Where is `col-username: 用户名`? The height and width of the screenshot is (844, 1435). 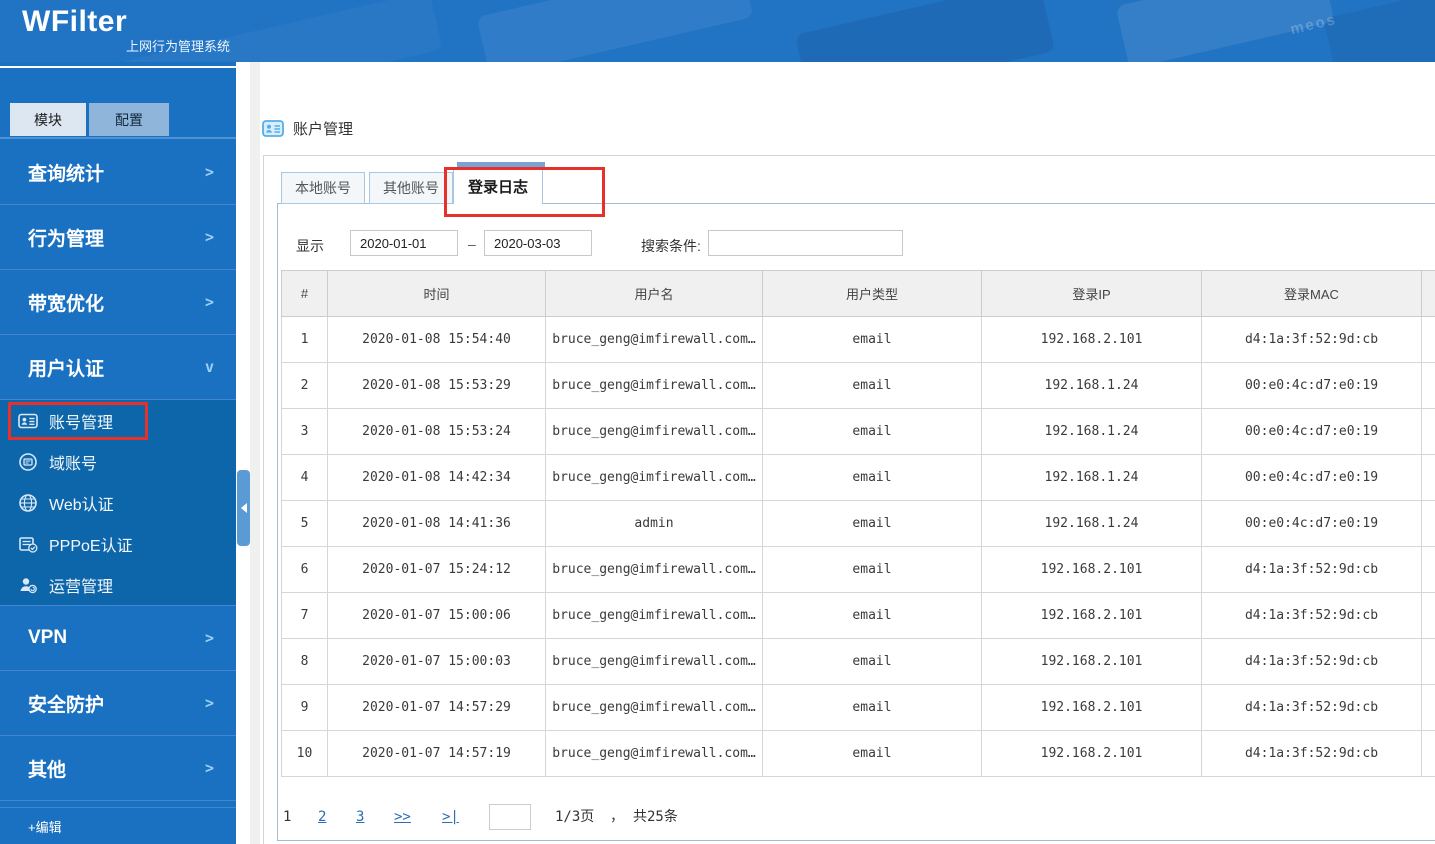 col-username: 用户名 is located at coordinates (654, 293).